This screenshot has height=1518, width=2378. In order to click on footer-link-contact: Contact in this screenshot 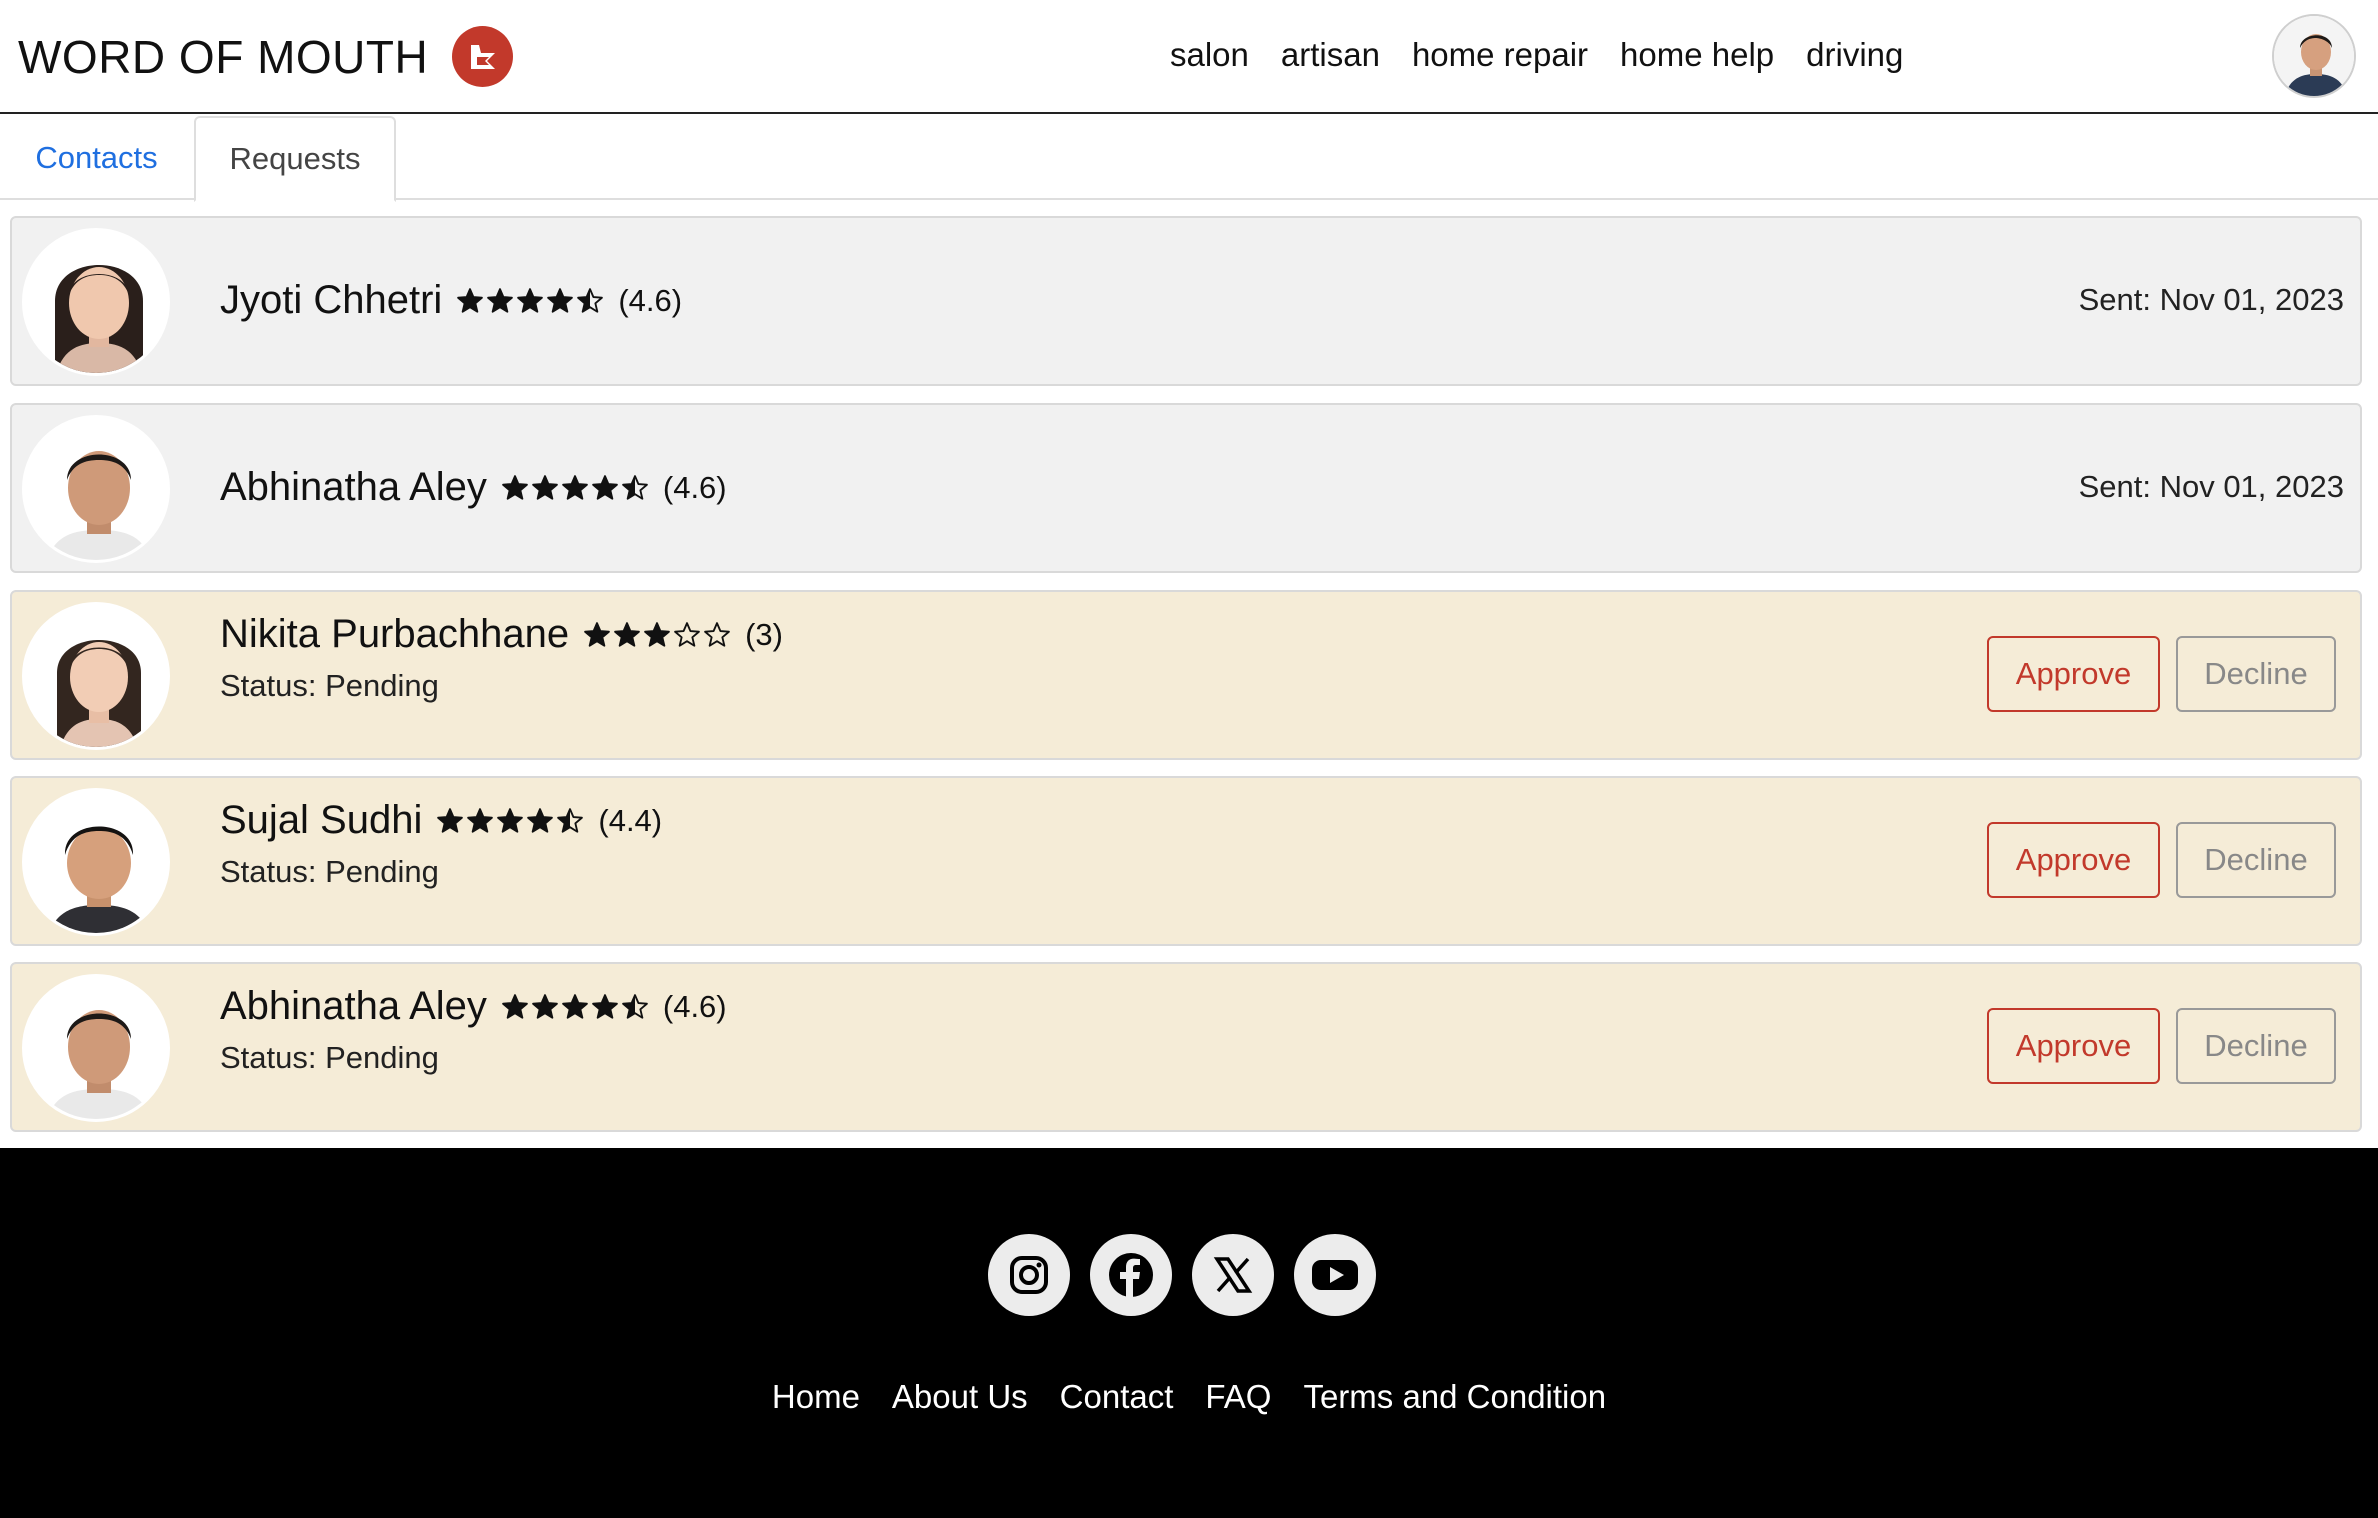, I will do `click(1117, 1397)`.